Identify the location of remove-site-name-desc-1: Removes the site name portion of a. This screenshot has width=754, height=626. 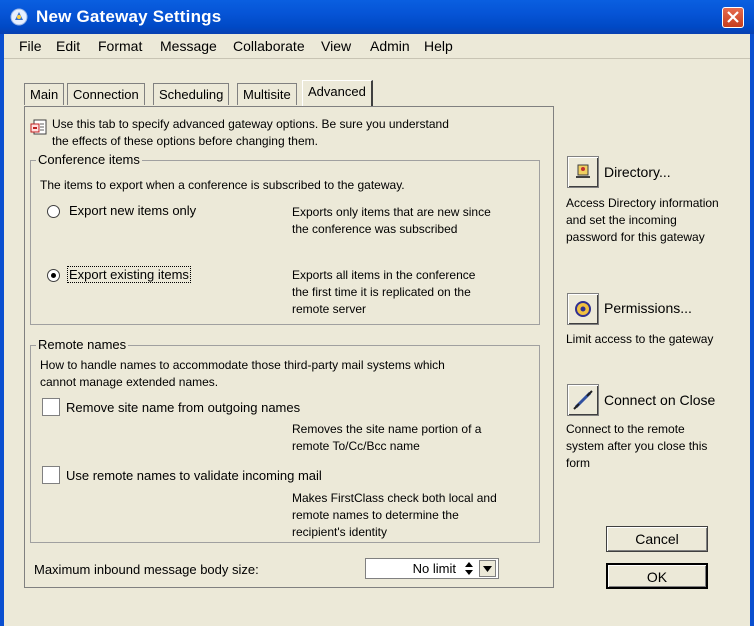
(387, 429).